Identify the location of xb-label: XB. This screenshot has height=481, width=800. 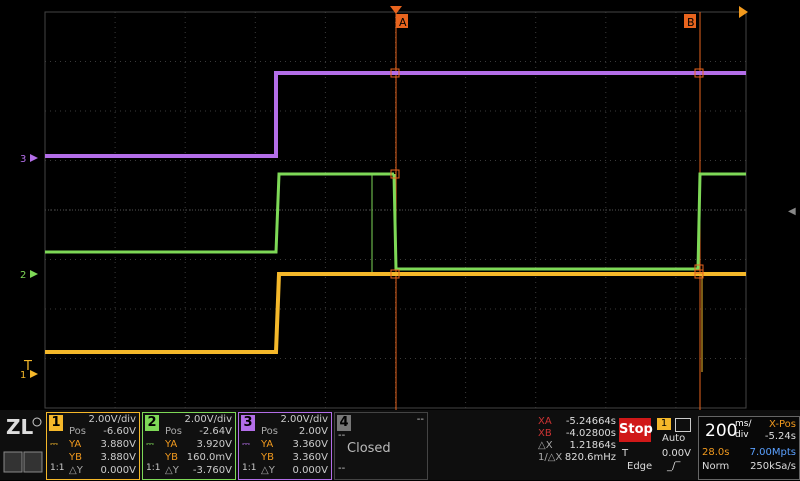
(545, 433).